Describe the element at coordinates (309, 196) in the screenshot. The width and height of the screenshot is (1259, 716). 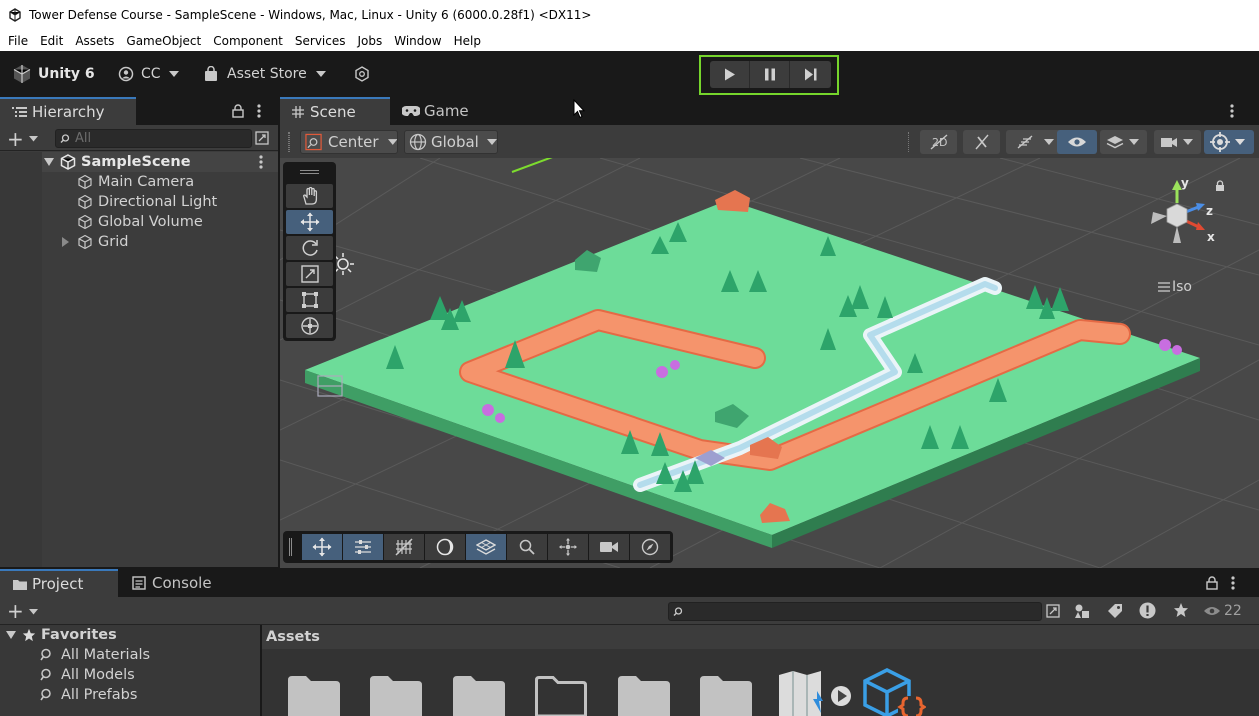
I see `hand-tool-button` at that location.